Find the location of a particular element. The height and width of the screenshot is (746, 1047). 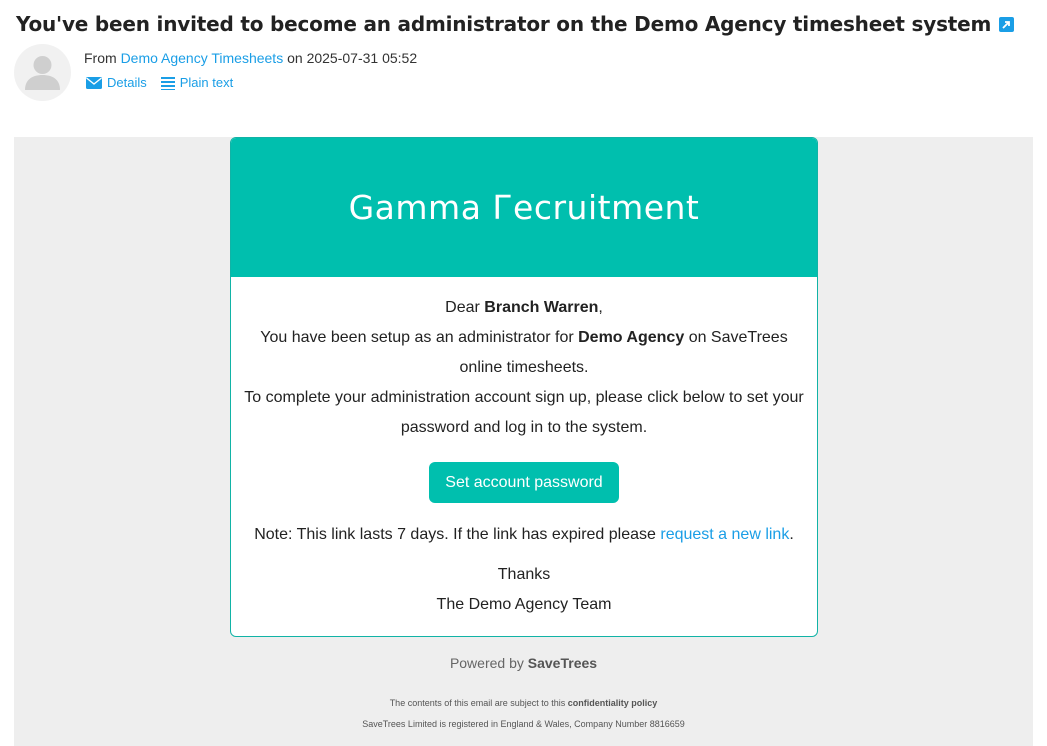

powered-brand: SaveTrees is located at coordinates (562, 663).